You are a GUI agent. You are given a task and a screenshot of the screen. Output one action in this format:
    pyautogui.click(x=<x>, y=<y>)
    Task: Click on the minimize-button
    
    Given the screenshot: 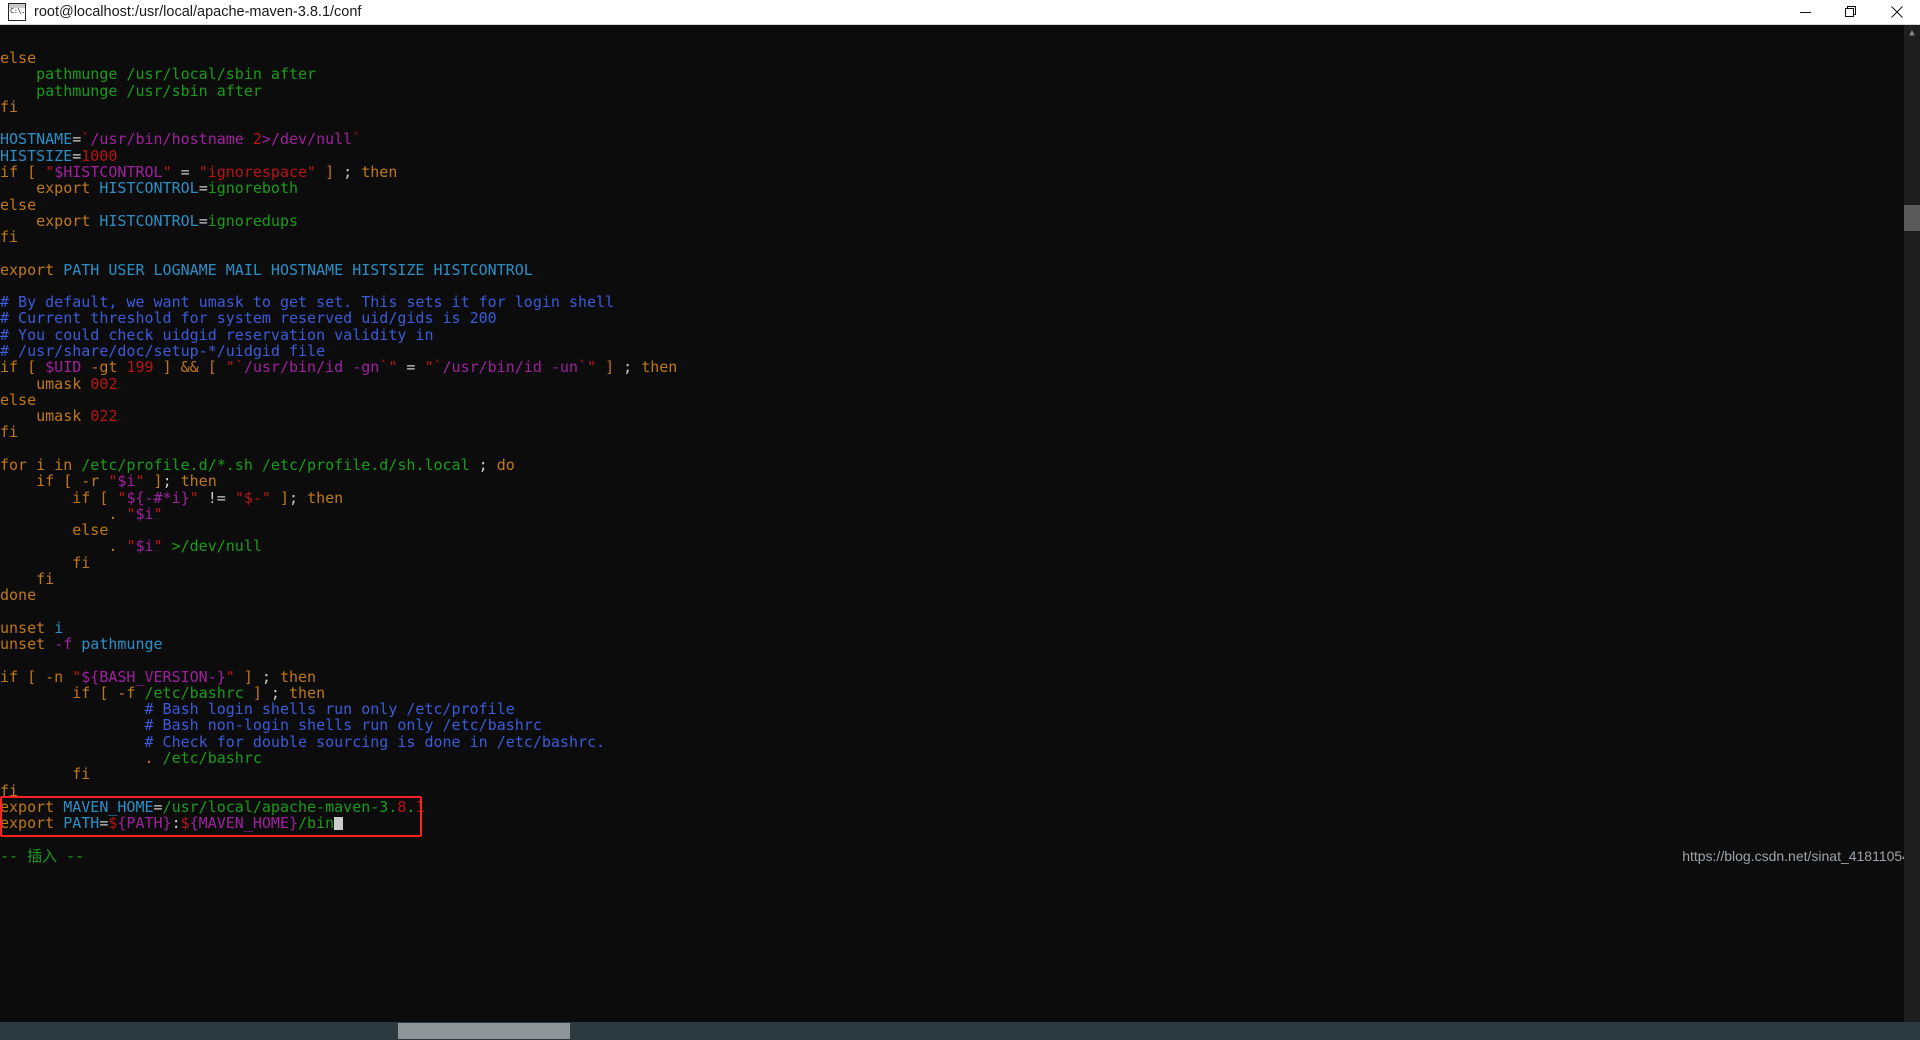 What is the action you would take?
    pyautogui.click(x=1805, y=12)
    